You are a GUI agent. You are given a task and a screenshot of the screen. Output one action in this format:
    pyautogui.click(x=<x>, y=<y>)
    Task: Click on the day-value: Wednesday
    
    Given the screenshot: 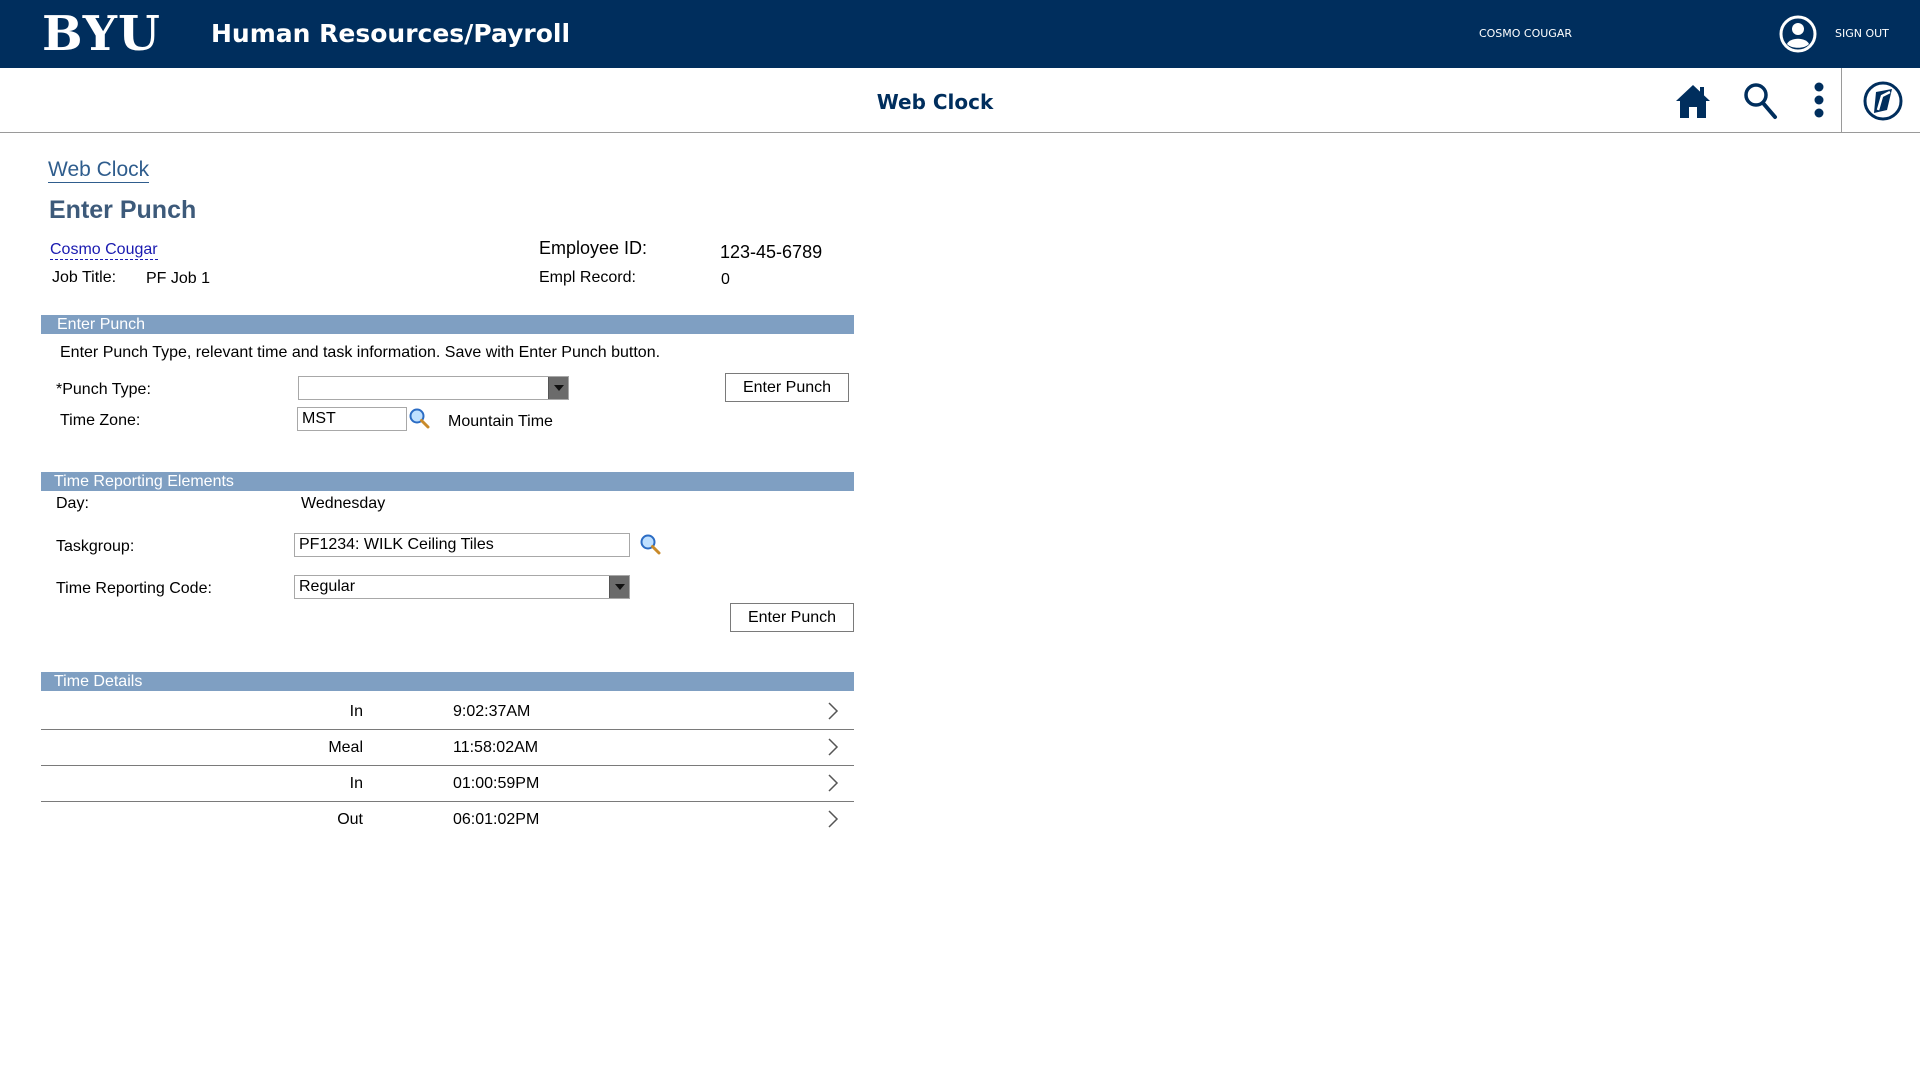 What is the action you would take?
    pyautogui.click(x=343, y=503)
    